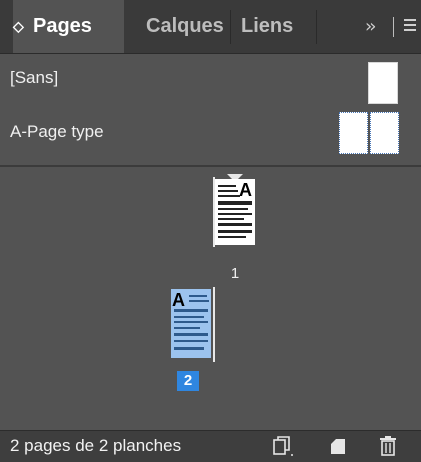 The image size is (421, 462). What do you see at coordinates (18, 26) in the screenshot?
I see `collapse-diamond-icon: ◇` at bounding box center [18, 26].